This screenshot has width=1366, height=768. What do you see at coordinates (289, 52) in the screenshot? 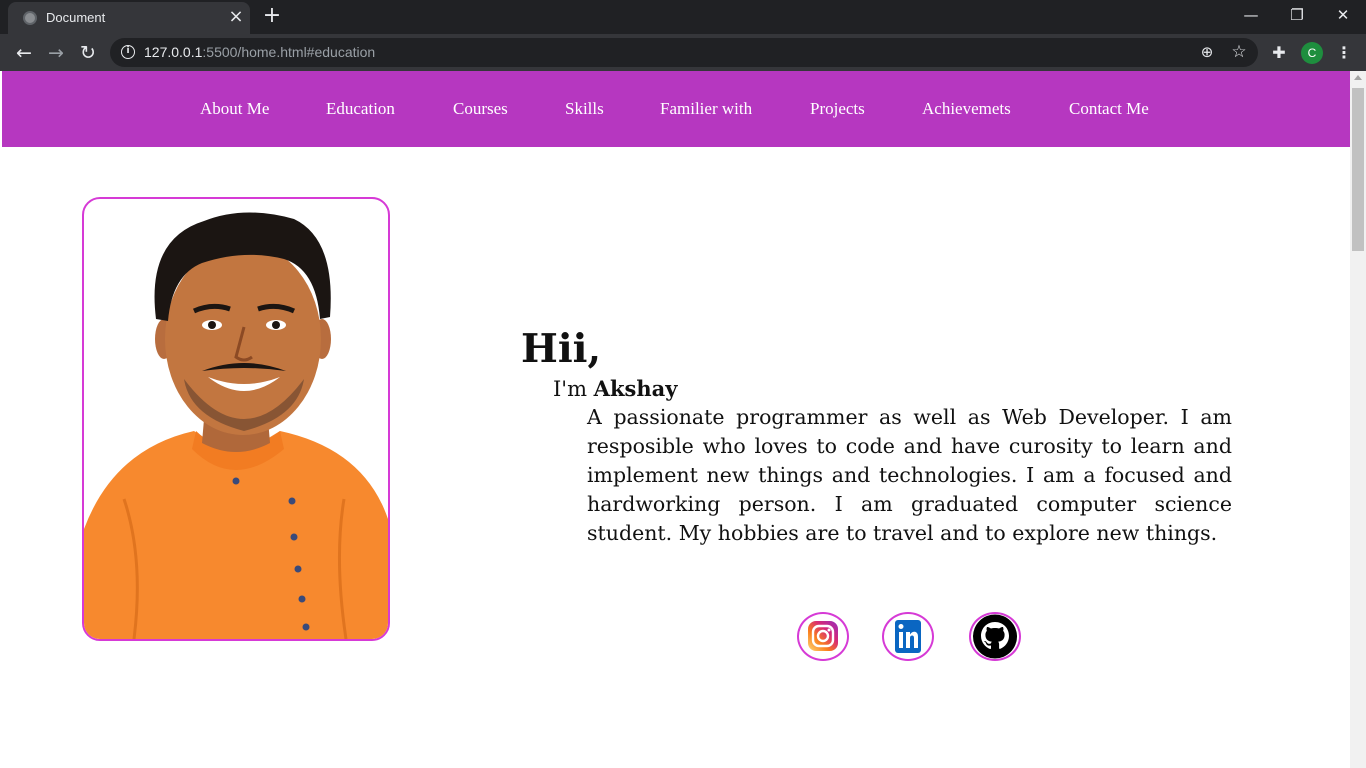
I see `url-path: :5500/home.html#education` at bounding box center [289, 52].